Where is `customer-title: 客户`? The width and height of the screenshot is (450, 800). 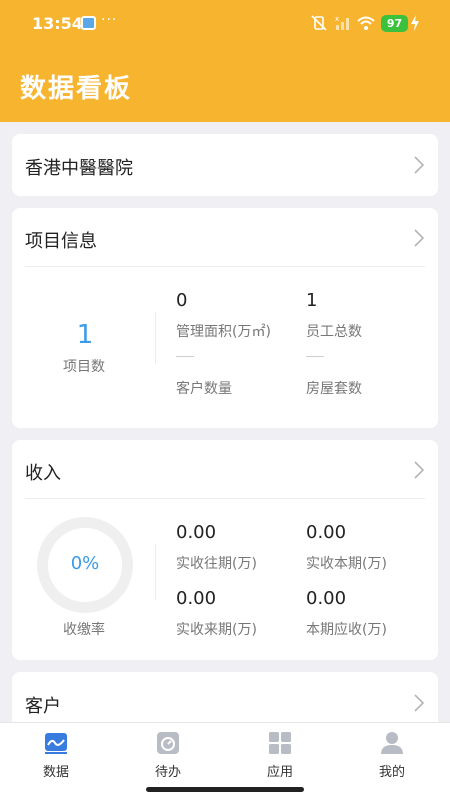
customer-title: 客户 is located at coordinates (43, 706).